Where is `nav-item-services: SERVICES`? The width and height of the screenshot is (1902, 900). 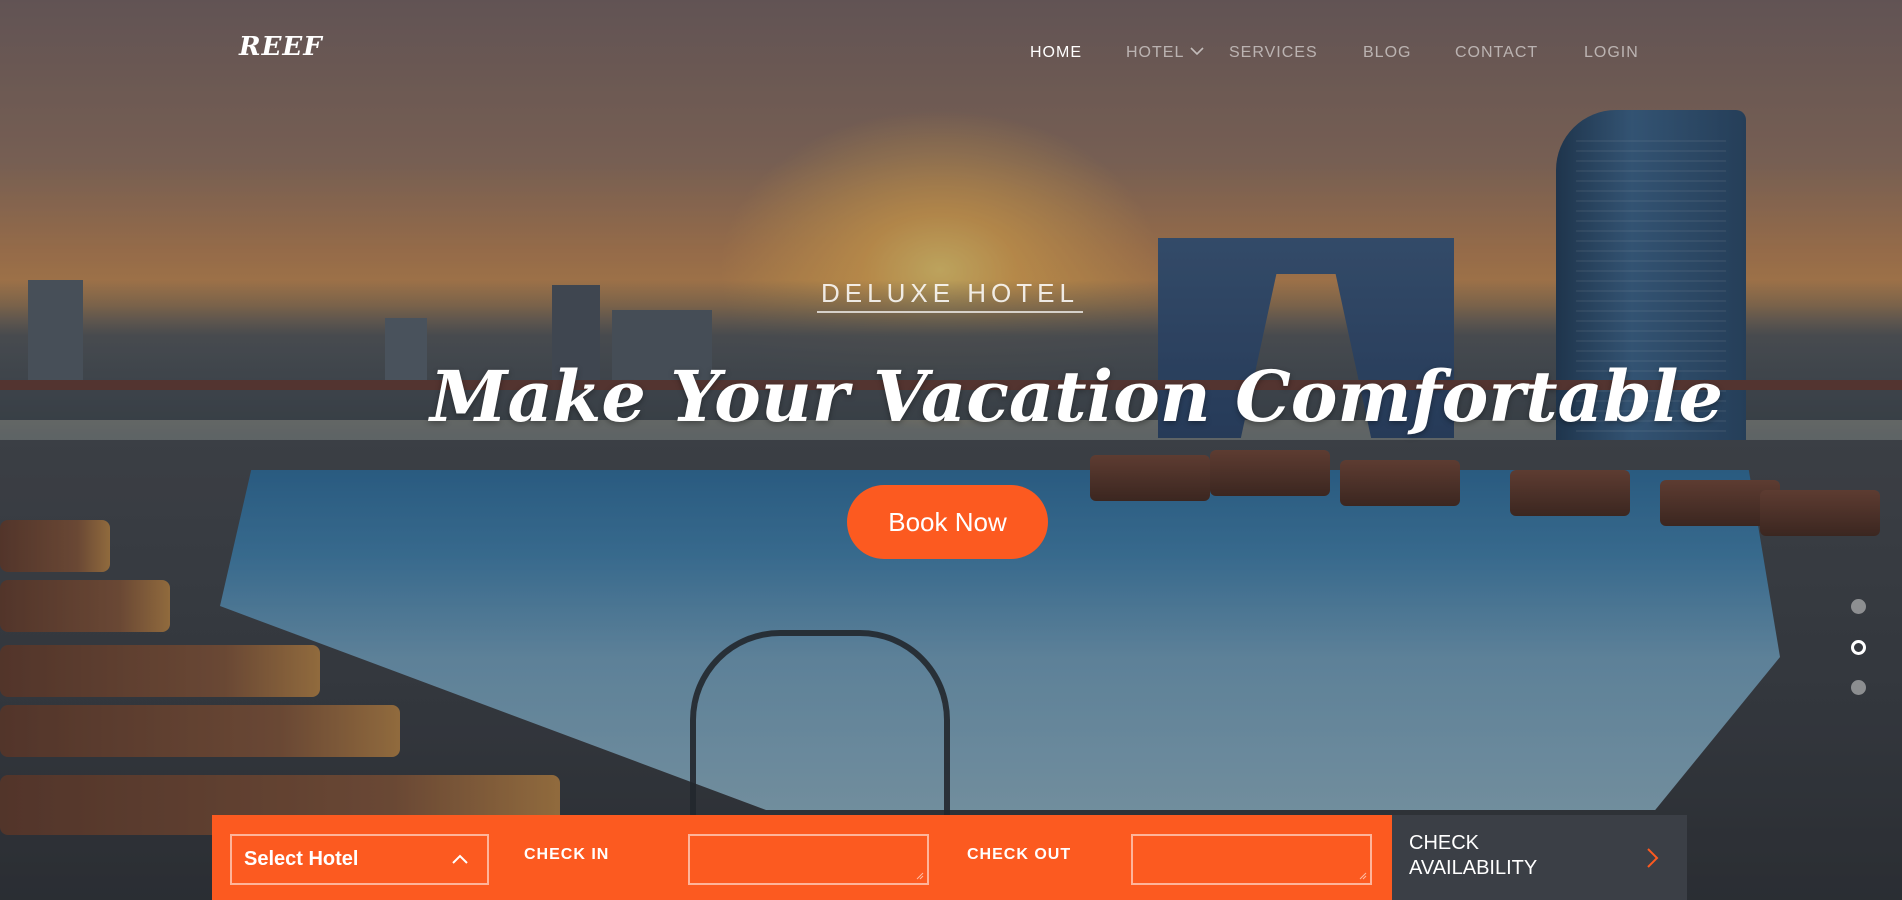 nav-item-services: SERVICES is located at coordinates (1273, 53).